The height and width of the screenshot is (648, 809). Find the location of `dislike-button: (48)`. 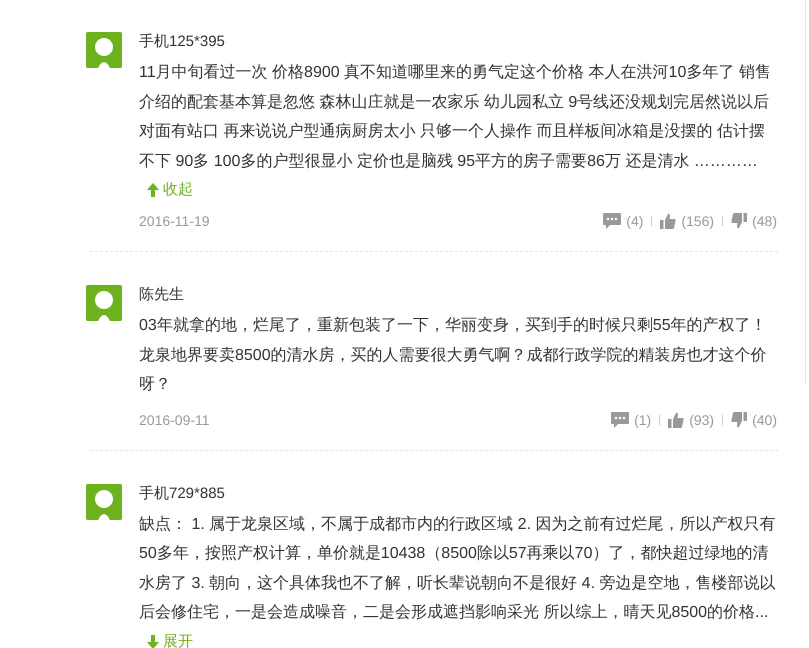

dislike-button: (48) is located at coordinates (754, 221).